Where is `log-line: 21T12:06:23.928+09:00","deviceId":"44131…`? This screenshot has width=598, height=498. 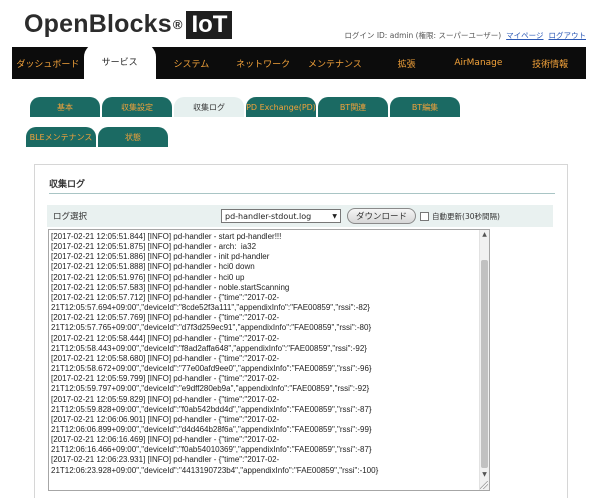
log-line: 21T12:06:23.928+09:00","deviceId":"44131… is located at coordinates (215, 470).